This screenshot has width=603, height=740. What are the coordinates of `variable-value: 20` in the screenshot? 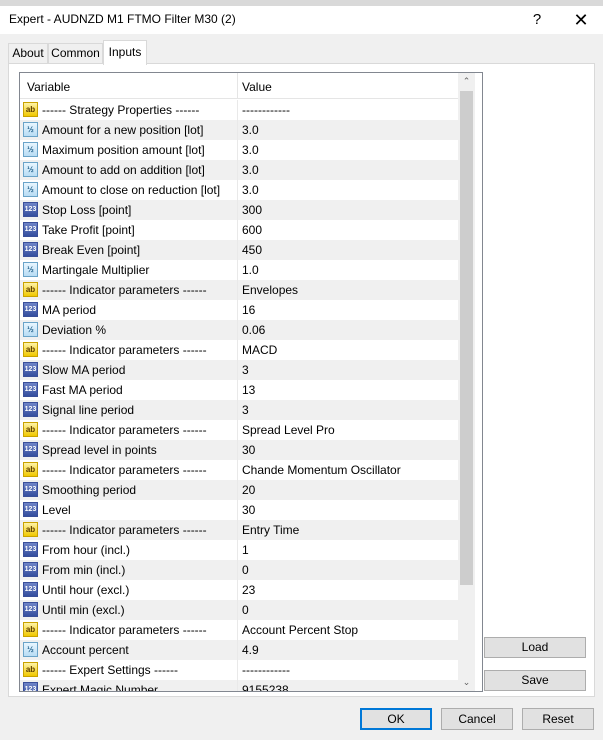 It's located at (248, 490).